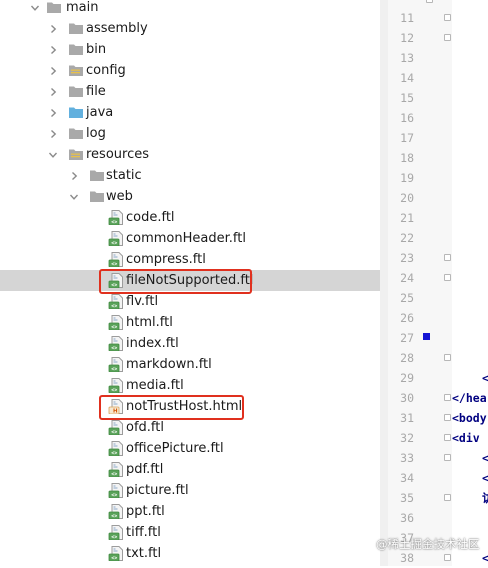 This screenshot has height=568, width=488. What do you see at coordinates (190, 91) in the screenshot?
I see `tree-item-file: file` at bounding box center [190, 91].